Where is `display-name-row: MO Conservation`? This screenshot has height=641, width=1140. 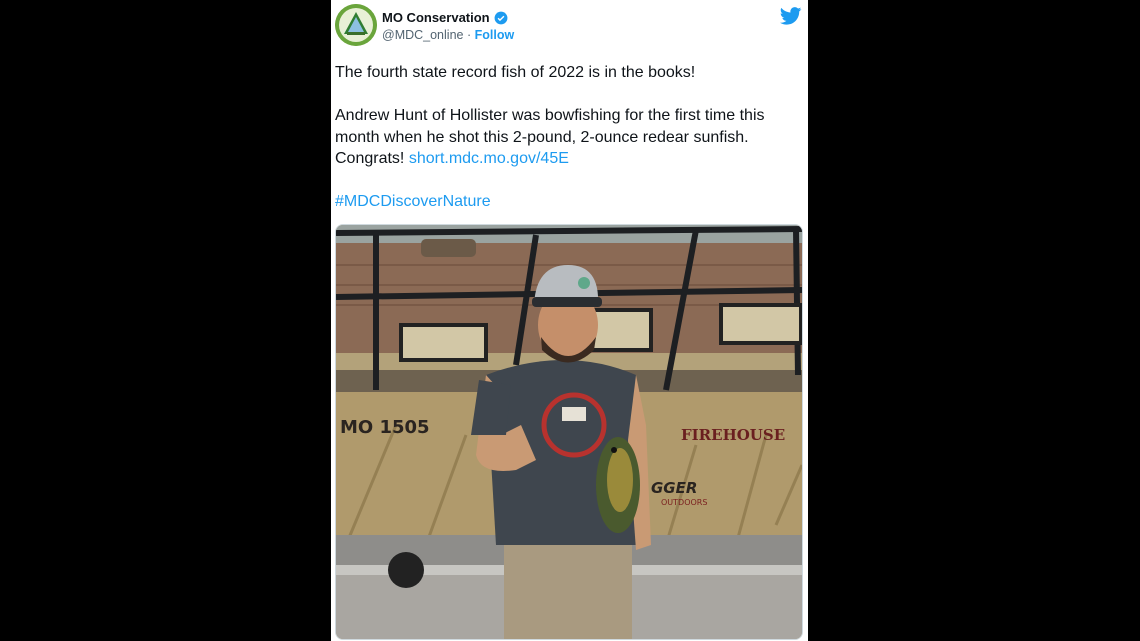 display-name-row: MO Conservation is located at coordinates (445, 17).